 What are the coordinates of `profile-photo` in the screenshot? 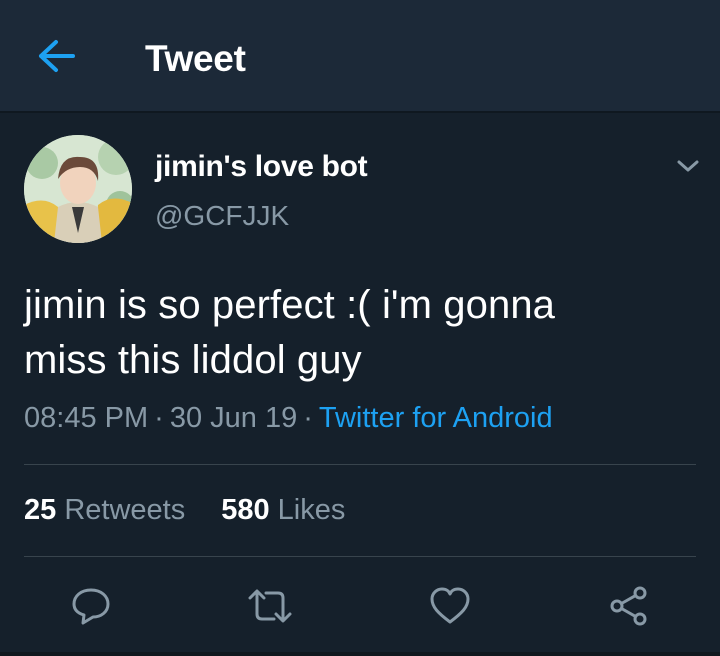 It's located at (78, 189).